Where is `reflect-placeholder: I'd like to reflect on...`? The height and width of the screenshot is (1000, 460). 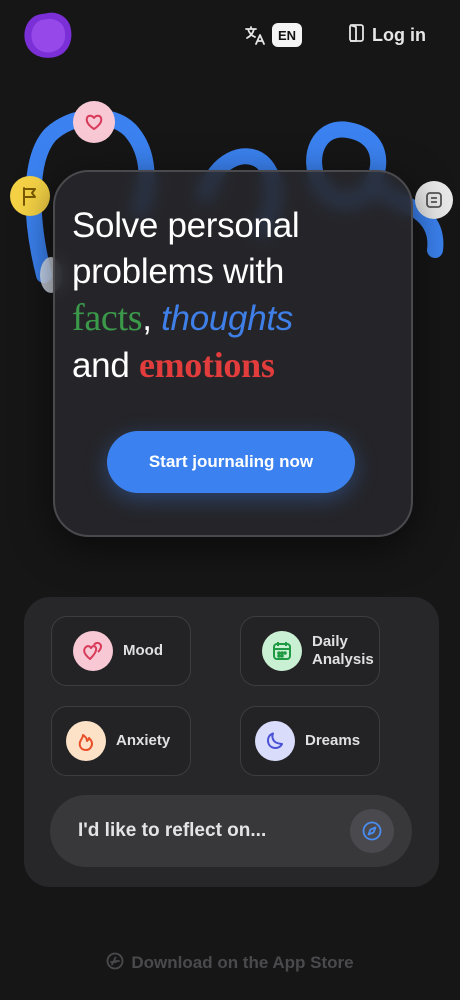 reflect-placeholder: I'd like to reflect on... is located at coordinates (172, 830).